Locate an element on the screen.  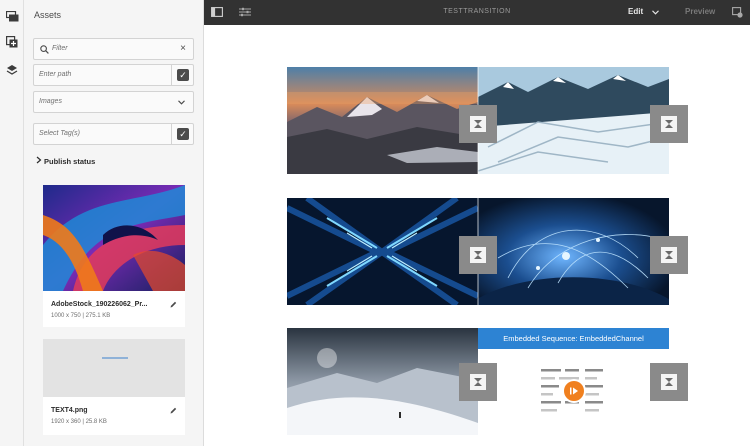
asset-type-value: Images is located at coordinates (50, 101).